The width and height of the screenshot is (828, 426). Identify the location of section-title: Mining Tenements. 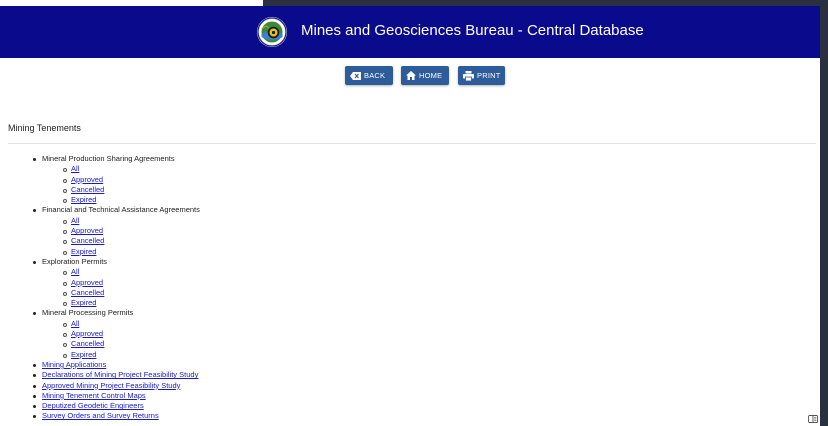
(44, 128).